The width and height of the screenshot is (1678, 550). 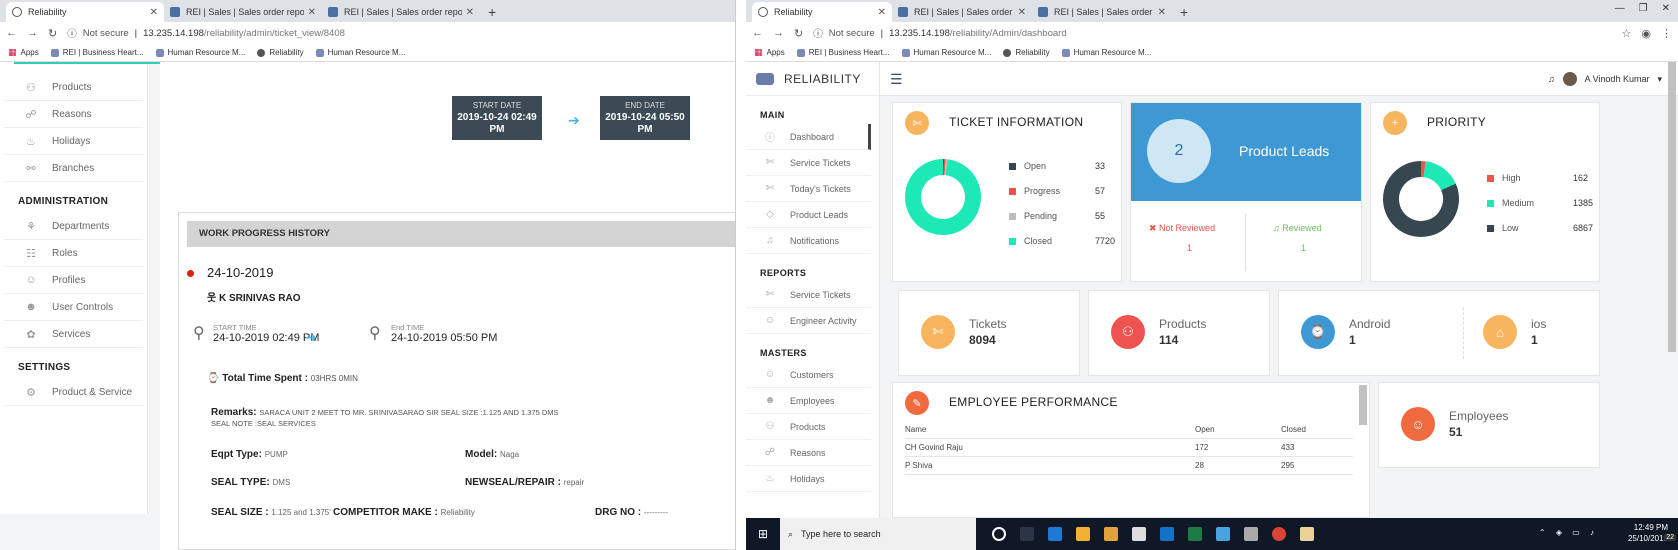 I want to click on url-host: 13.235.14.198, so click(x=919, y=33).